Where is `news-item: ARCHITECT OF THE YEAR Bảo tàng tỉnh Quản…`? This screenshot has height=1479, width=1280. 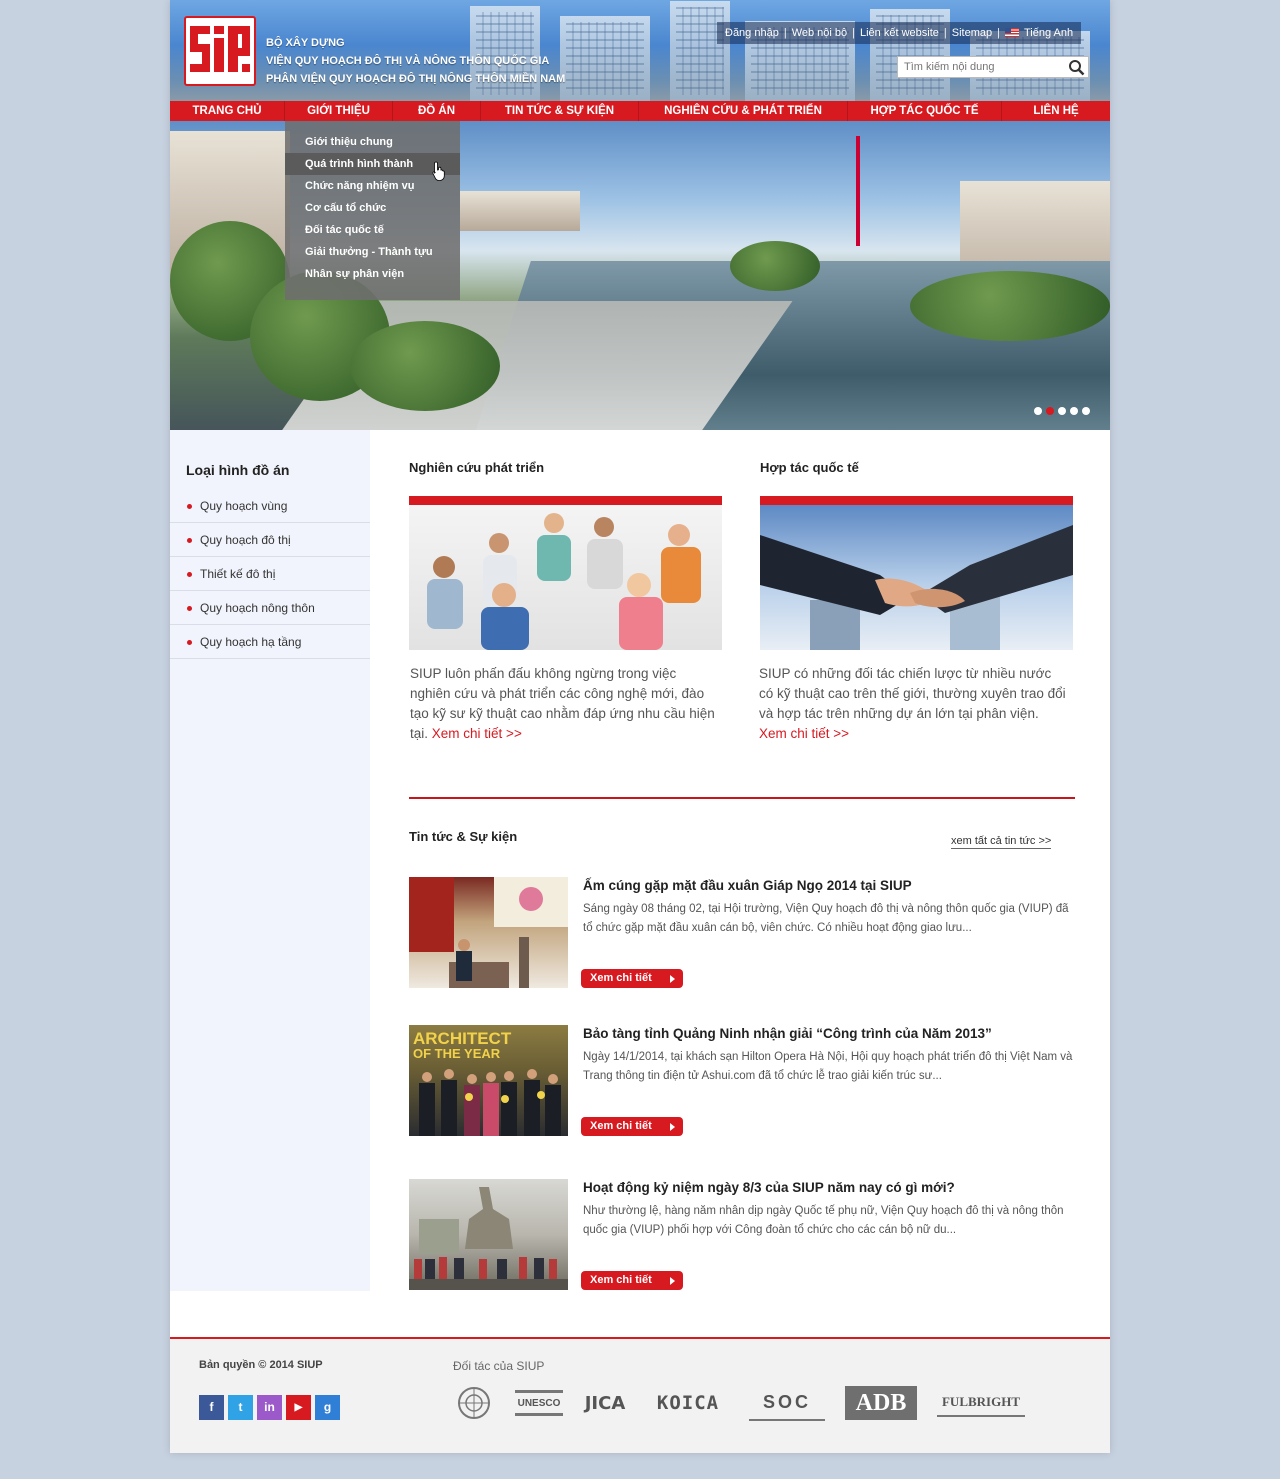 news-item: ARCHITECT OF THE YEAR Bảo tàng tỉnh Quản… is located at coordinates (744, 1081).